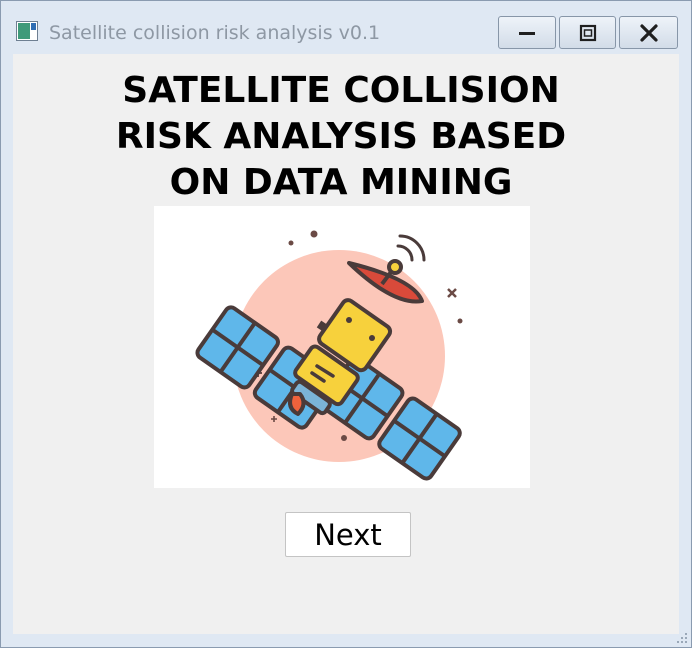  I want to click on resize-grip-icon, so click(682, 638).